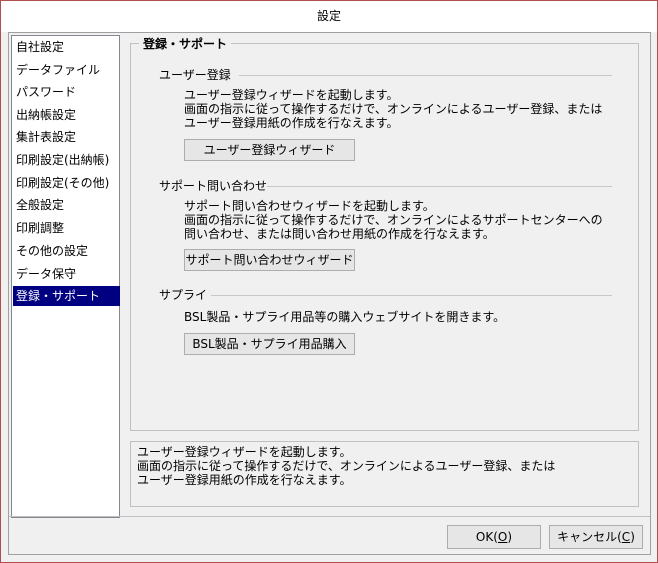 The width and height of the screenshot is (658, 563). Describe the element at coordinates (66, 137) in the screenshot. I see `sidebar-item-summary: 集計表設定` at that location.